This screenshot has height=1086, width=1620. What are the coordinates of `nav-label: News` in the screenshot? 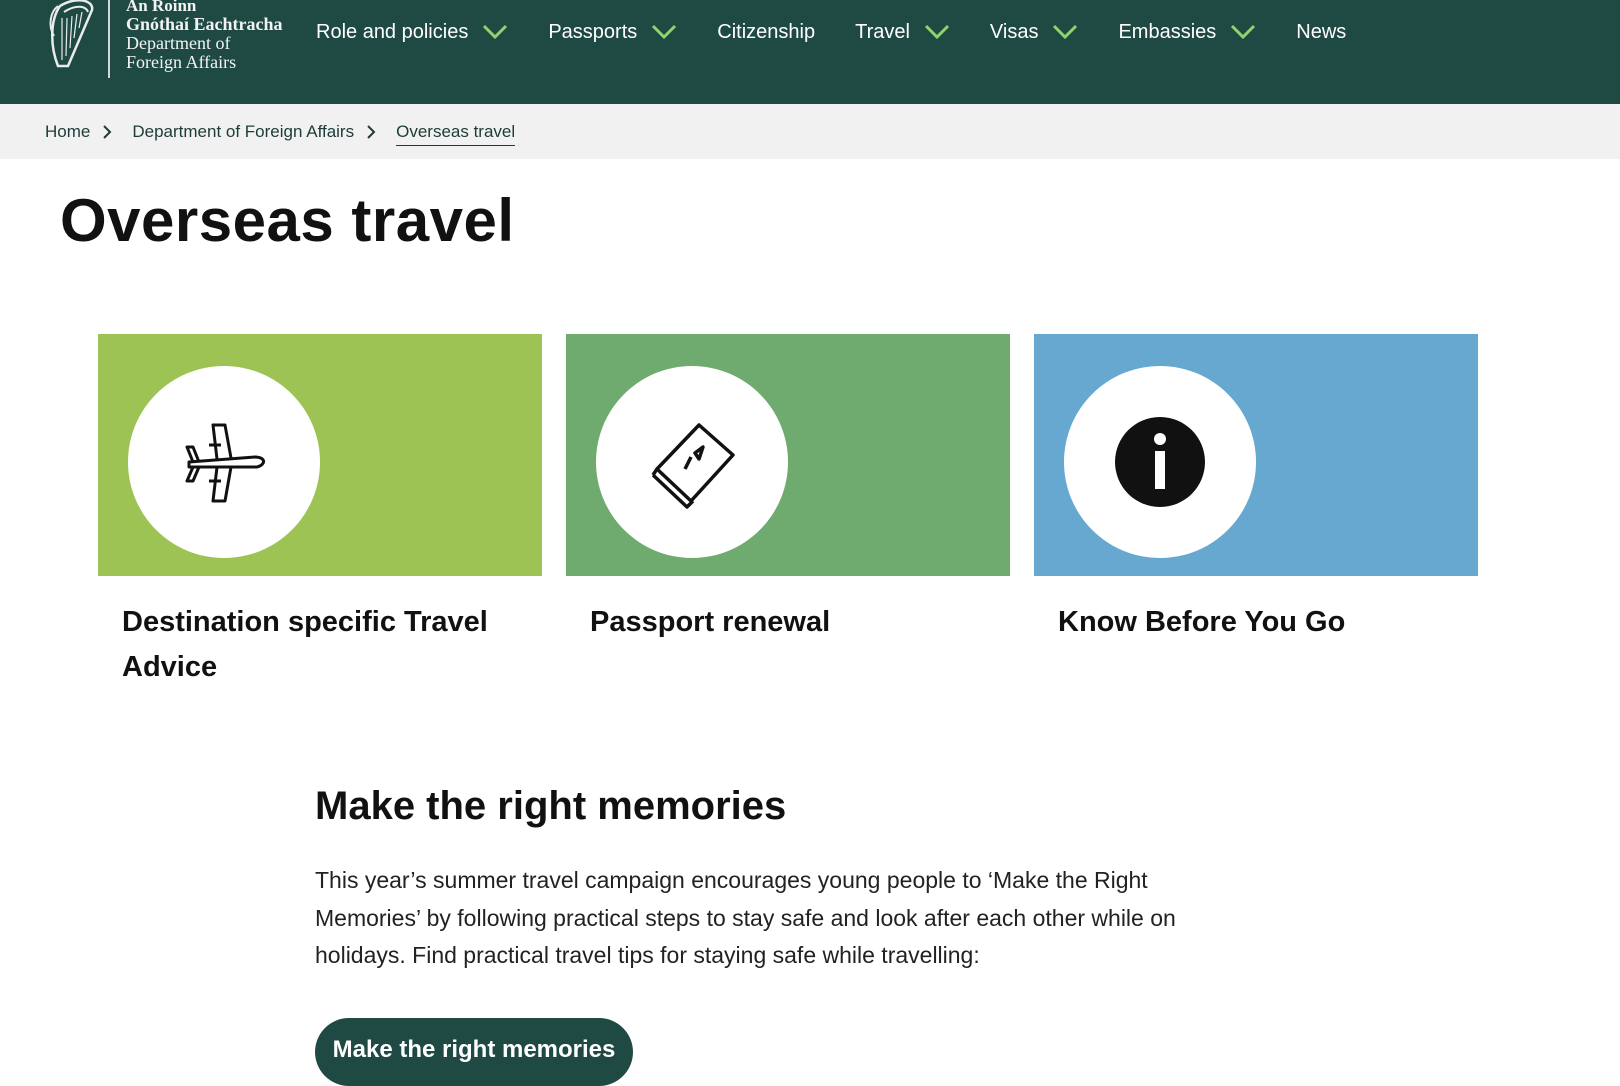 It's located at (1321, 31).